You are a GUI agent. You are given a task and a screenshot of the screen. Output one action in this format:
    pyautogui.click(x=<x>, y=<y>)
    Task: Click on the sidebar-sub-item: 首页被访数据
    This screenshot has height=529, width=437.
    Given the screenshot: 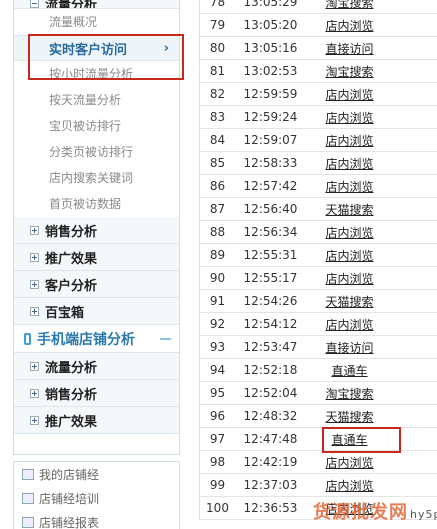 What is the action you would take?
    pyautogui.click(x=96, y=204)
    